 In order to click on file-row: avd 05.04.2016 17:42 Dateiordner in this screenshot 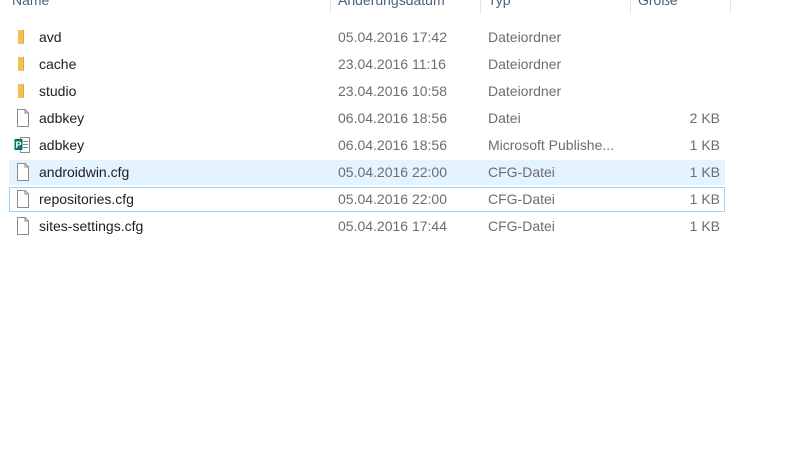, I will do `click(367, 37)`.